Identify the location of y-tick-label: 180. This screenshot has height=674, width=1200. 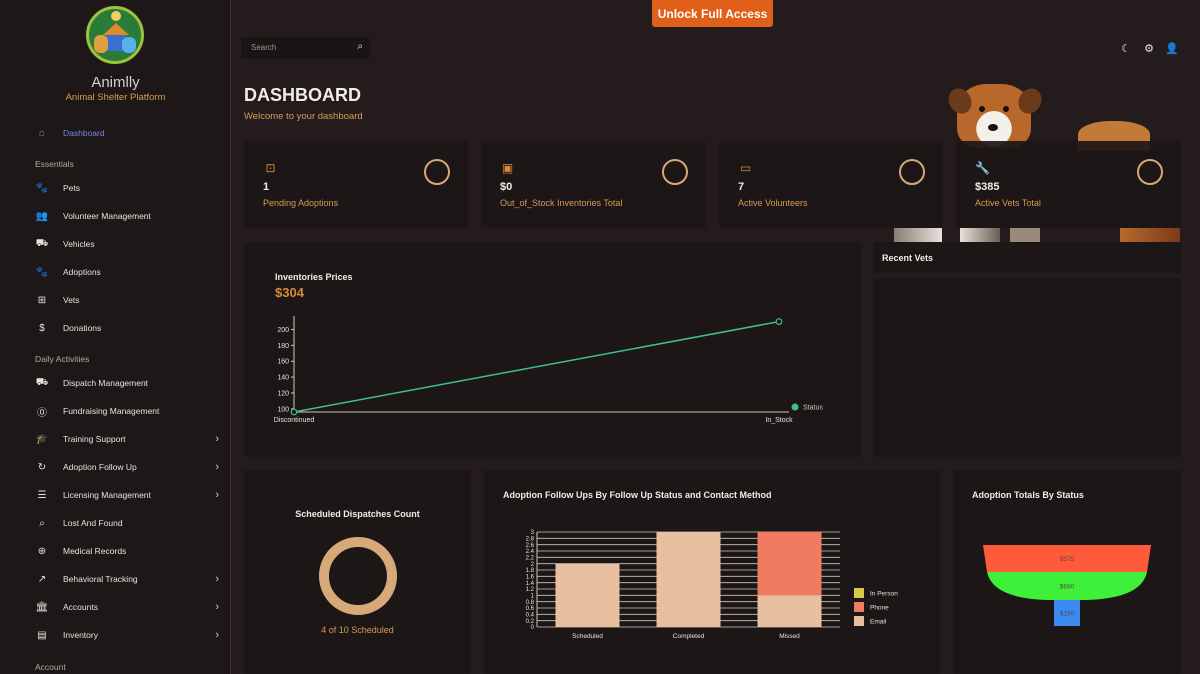
(283, 346).